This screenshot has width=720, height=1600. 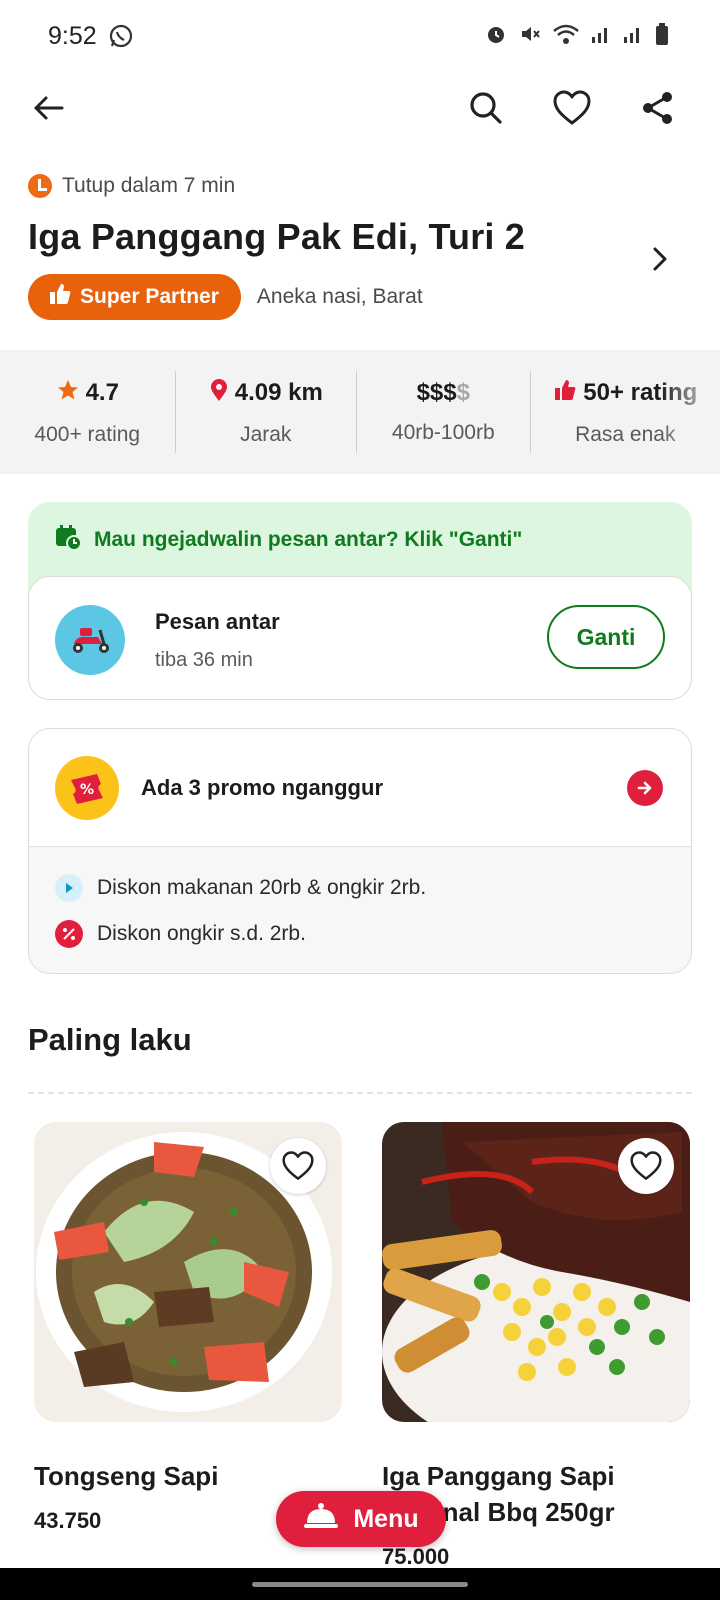 I want to click on delivery-option: Pesan antar tiba 36 min Ganti, so click(x=360, y=638).